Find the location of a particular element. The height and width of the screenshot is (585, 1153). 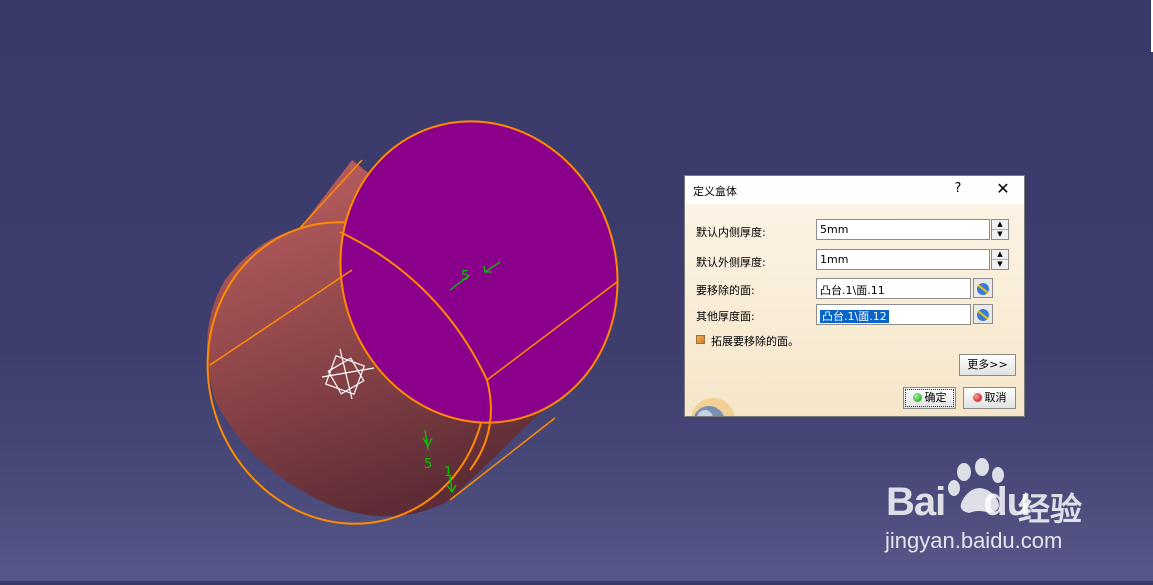

cancel-button: 取消 is located at coordinates (989, 398).